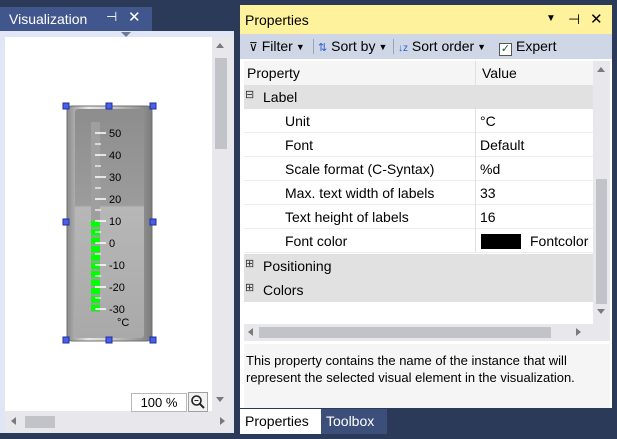  Describe the element at coordinates (490, 169) in the screenshot. I see `property-value: %d` at that location.